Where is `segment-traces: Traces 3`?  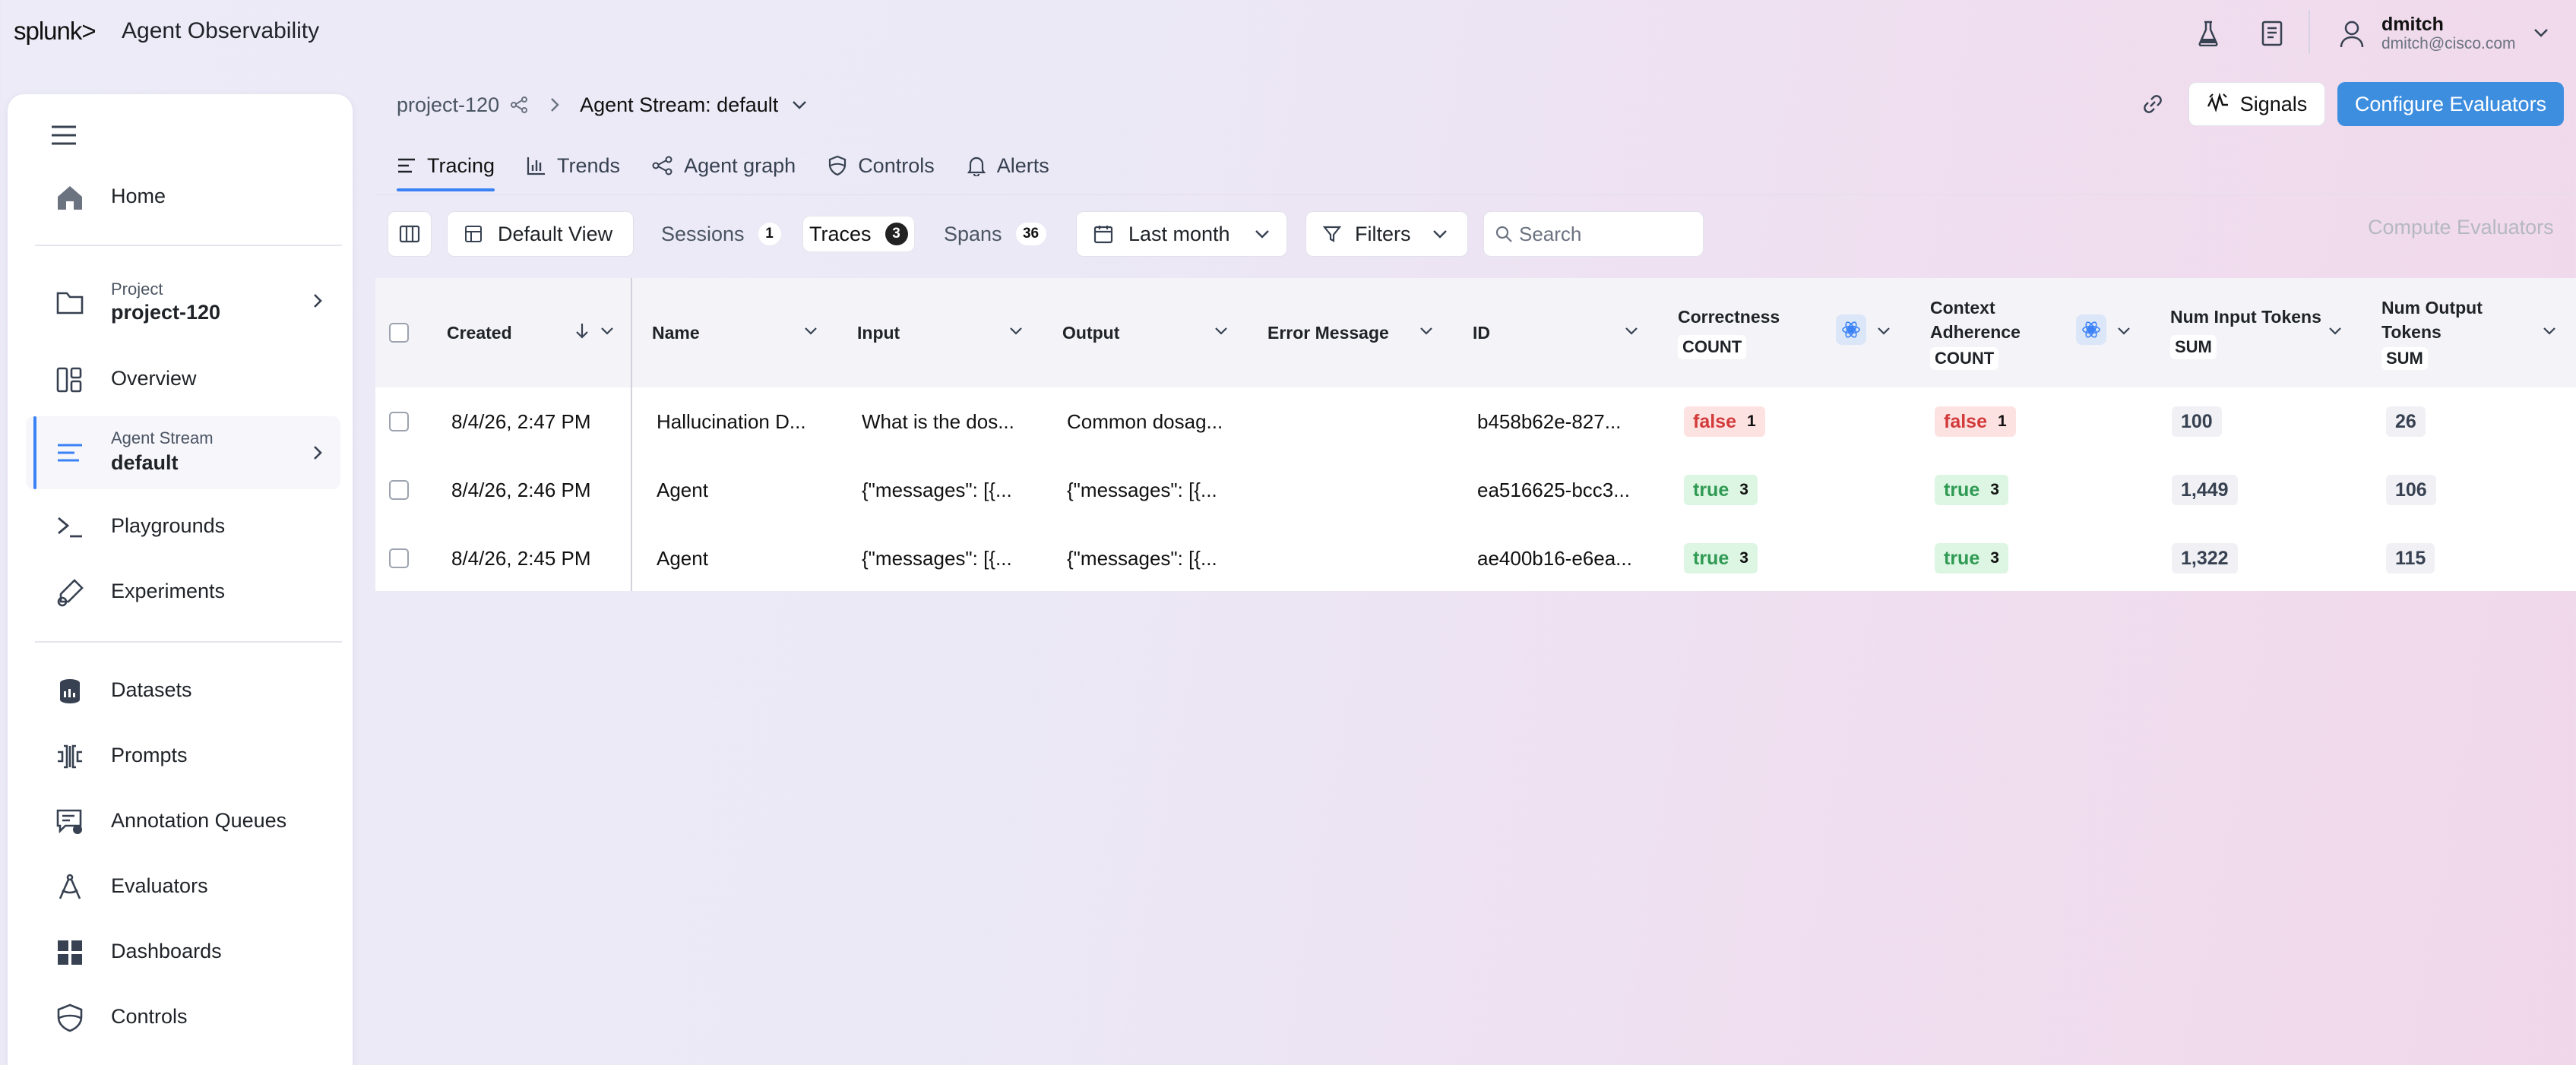 segment-traces: Traces 3 is located at coordinates (858, 234).